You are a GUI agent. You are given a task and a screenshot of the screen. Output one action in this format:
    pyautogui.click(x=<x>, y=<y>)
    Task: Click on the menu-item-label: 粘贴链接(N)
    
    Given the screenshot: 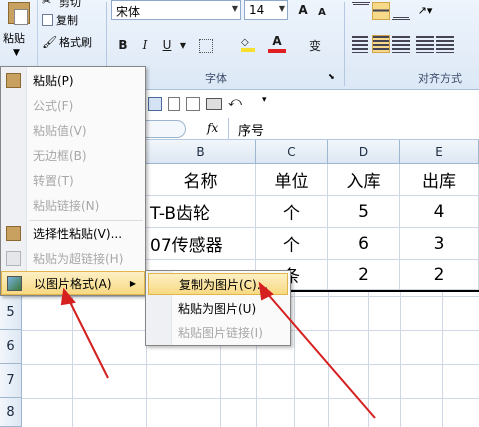 What is the action you would take?
    pyautogui.click(x=66, y=206)
    